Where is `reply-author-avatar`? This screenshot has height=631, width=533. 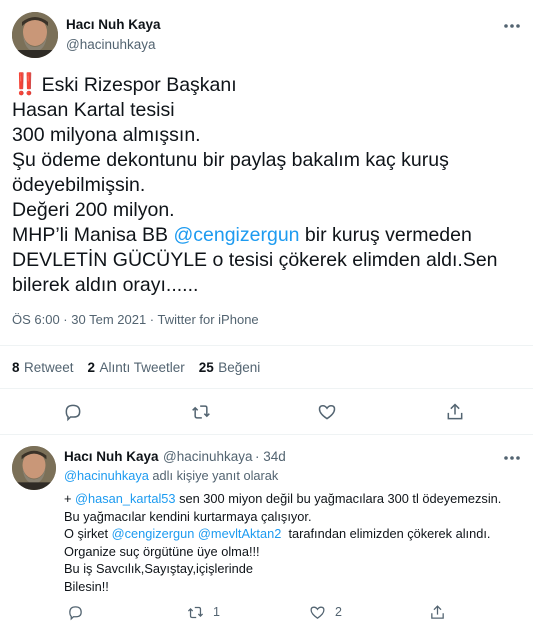 reply-author-avatar is located at coordinates (34, 468).